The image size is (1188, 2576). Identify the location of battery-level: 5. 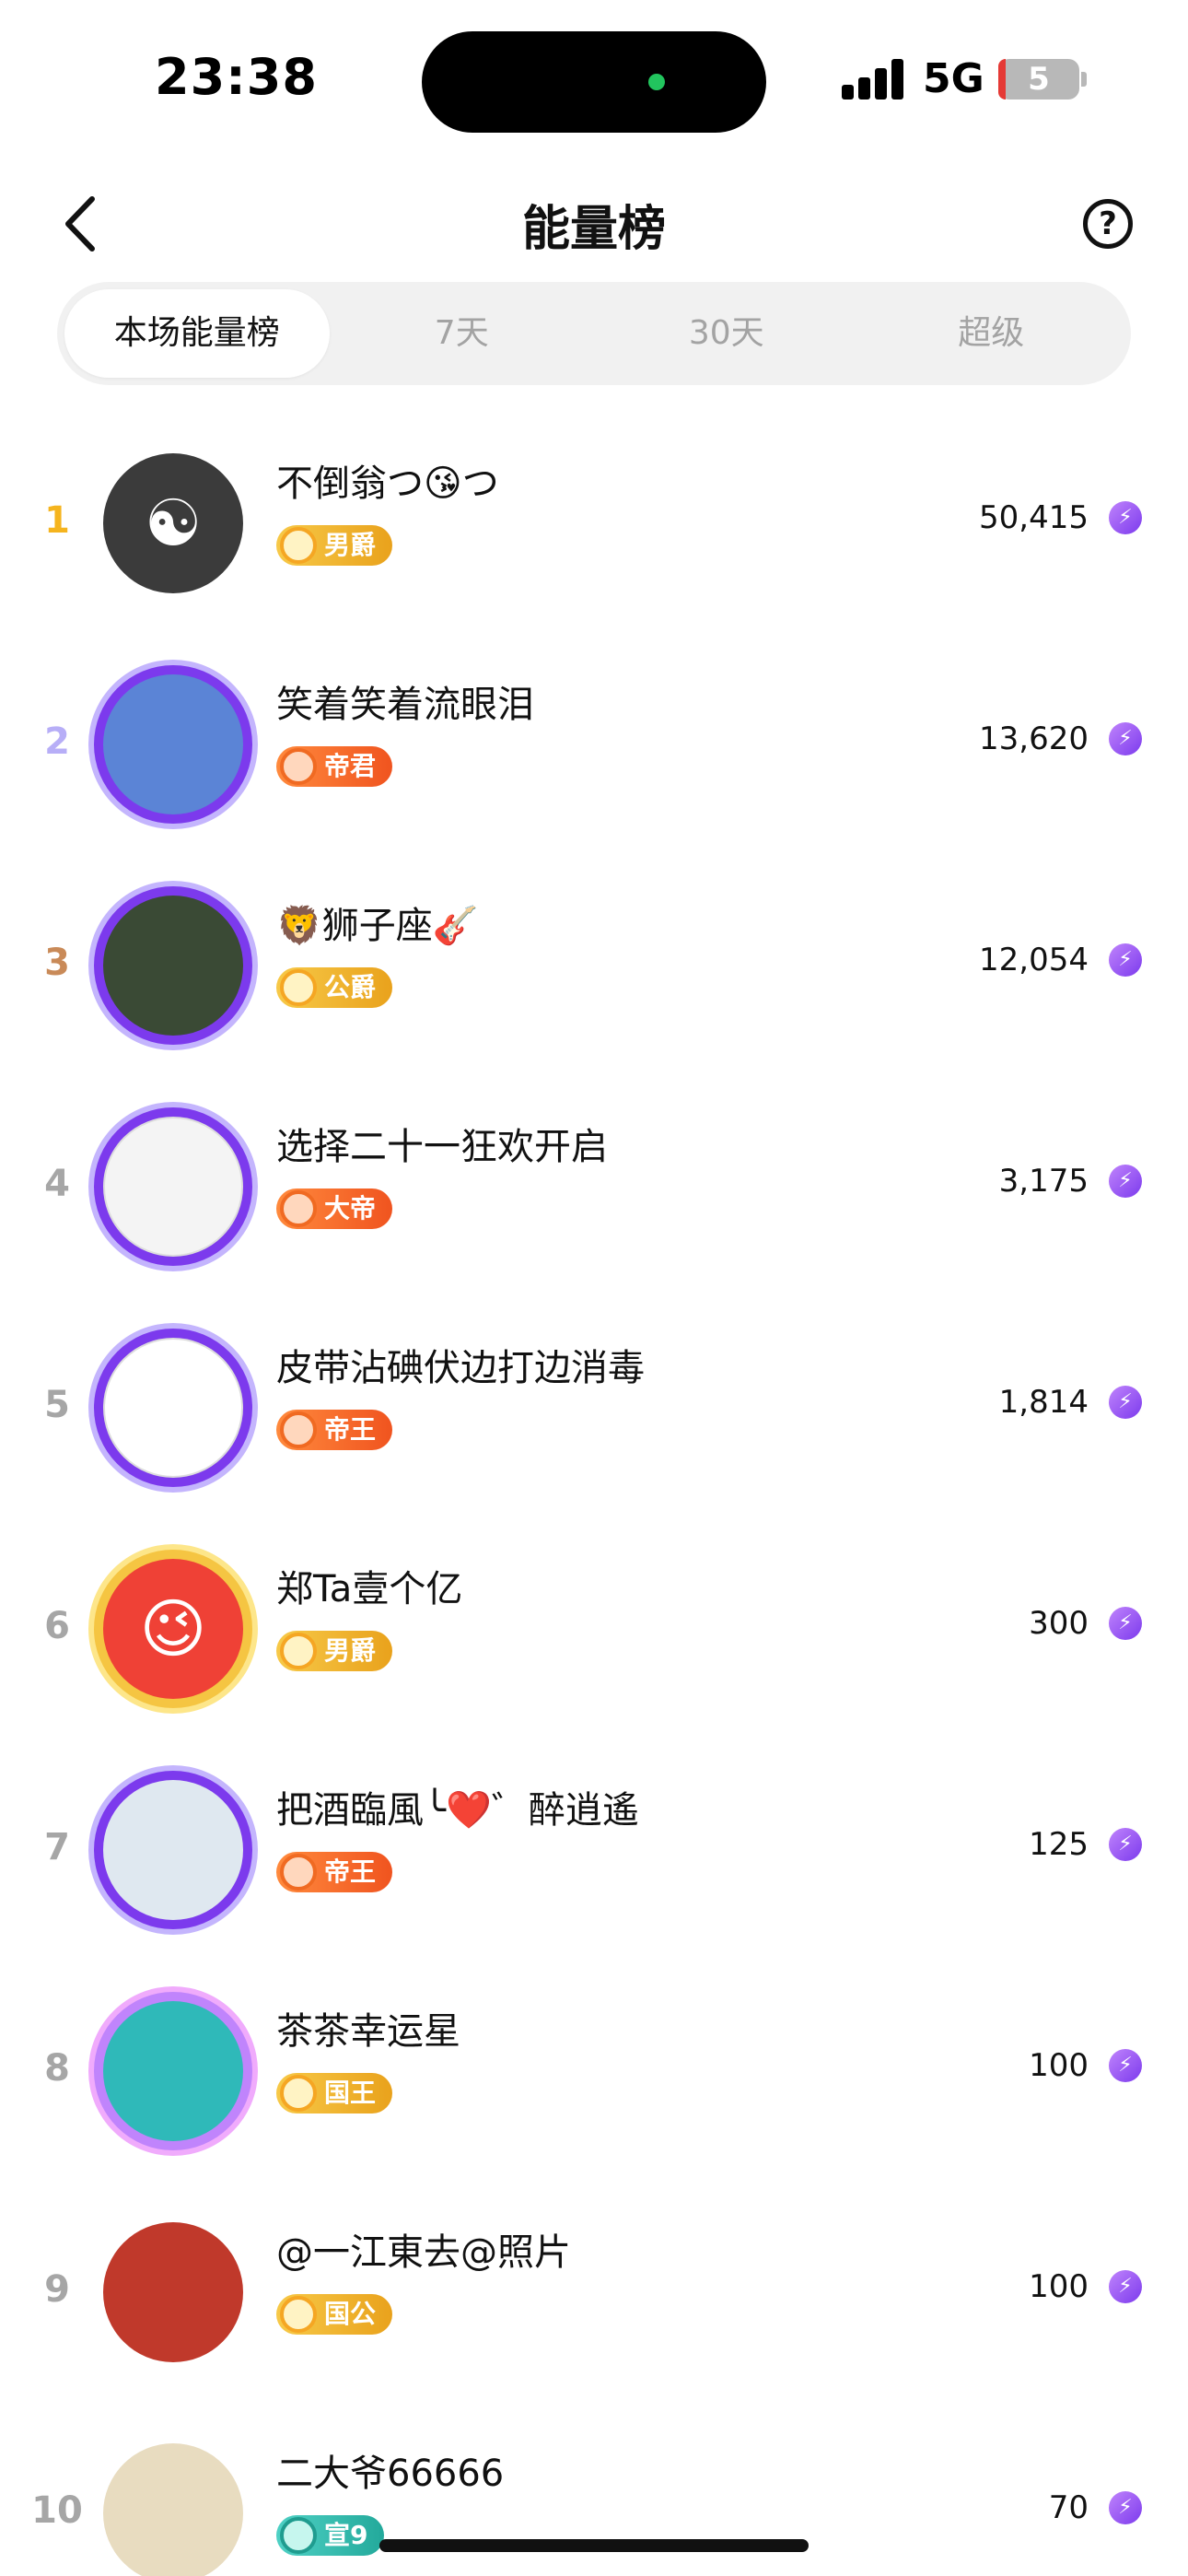
(1039, 79).